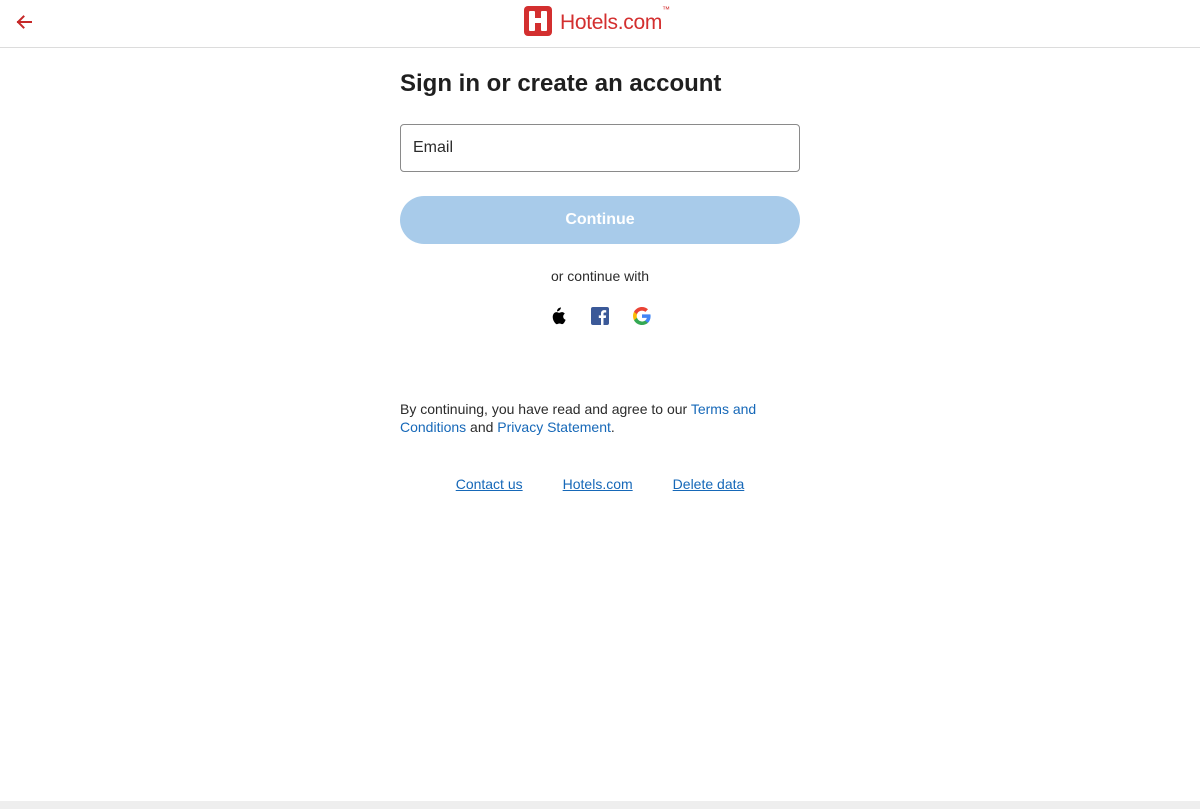 Image resolution: width=1200 pixels, height=809 pixels. I want to click on top-bar: Hotels.com™, so click(600, 24).